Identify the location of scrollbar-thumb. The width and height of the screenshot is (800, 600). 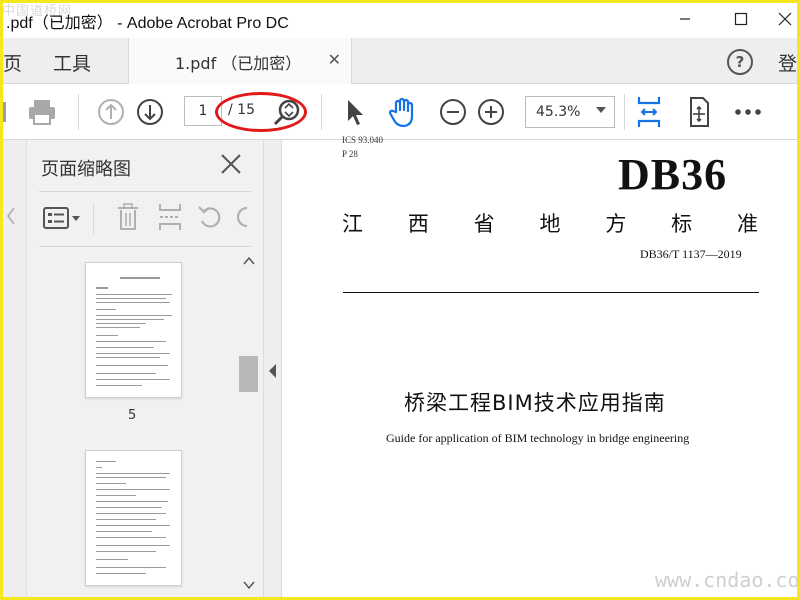
(248, 374).